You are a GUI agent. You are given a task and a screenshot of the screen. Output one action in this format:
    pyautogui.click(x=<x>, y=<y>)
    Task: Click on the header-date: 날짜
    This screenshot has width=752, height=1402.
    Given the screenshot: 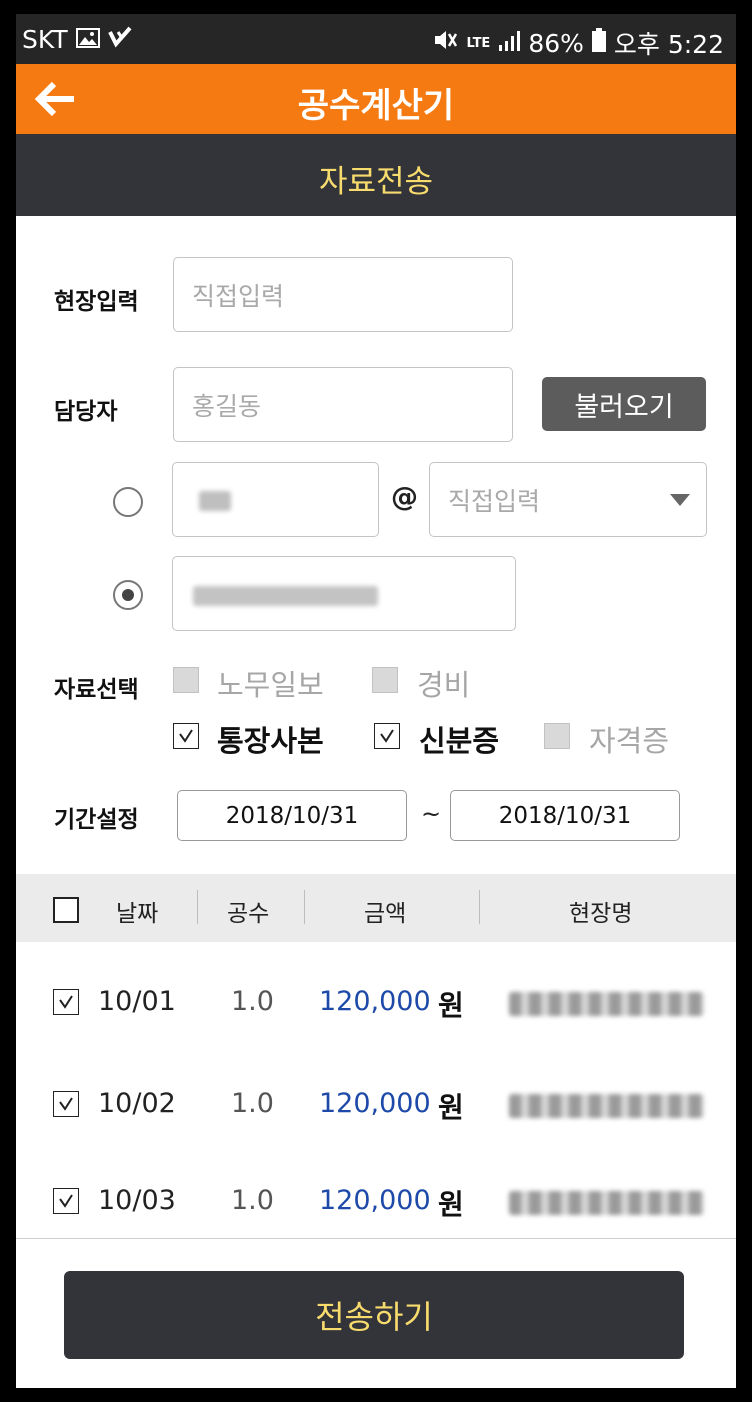 What is the action you would take?
    pyautogui.click(x=137, y=914)
    